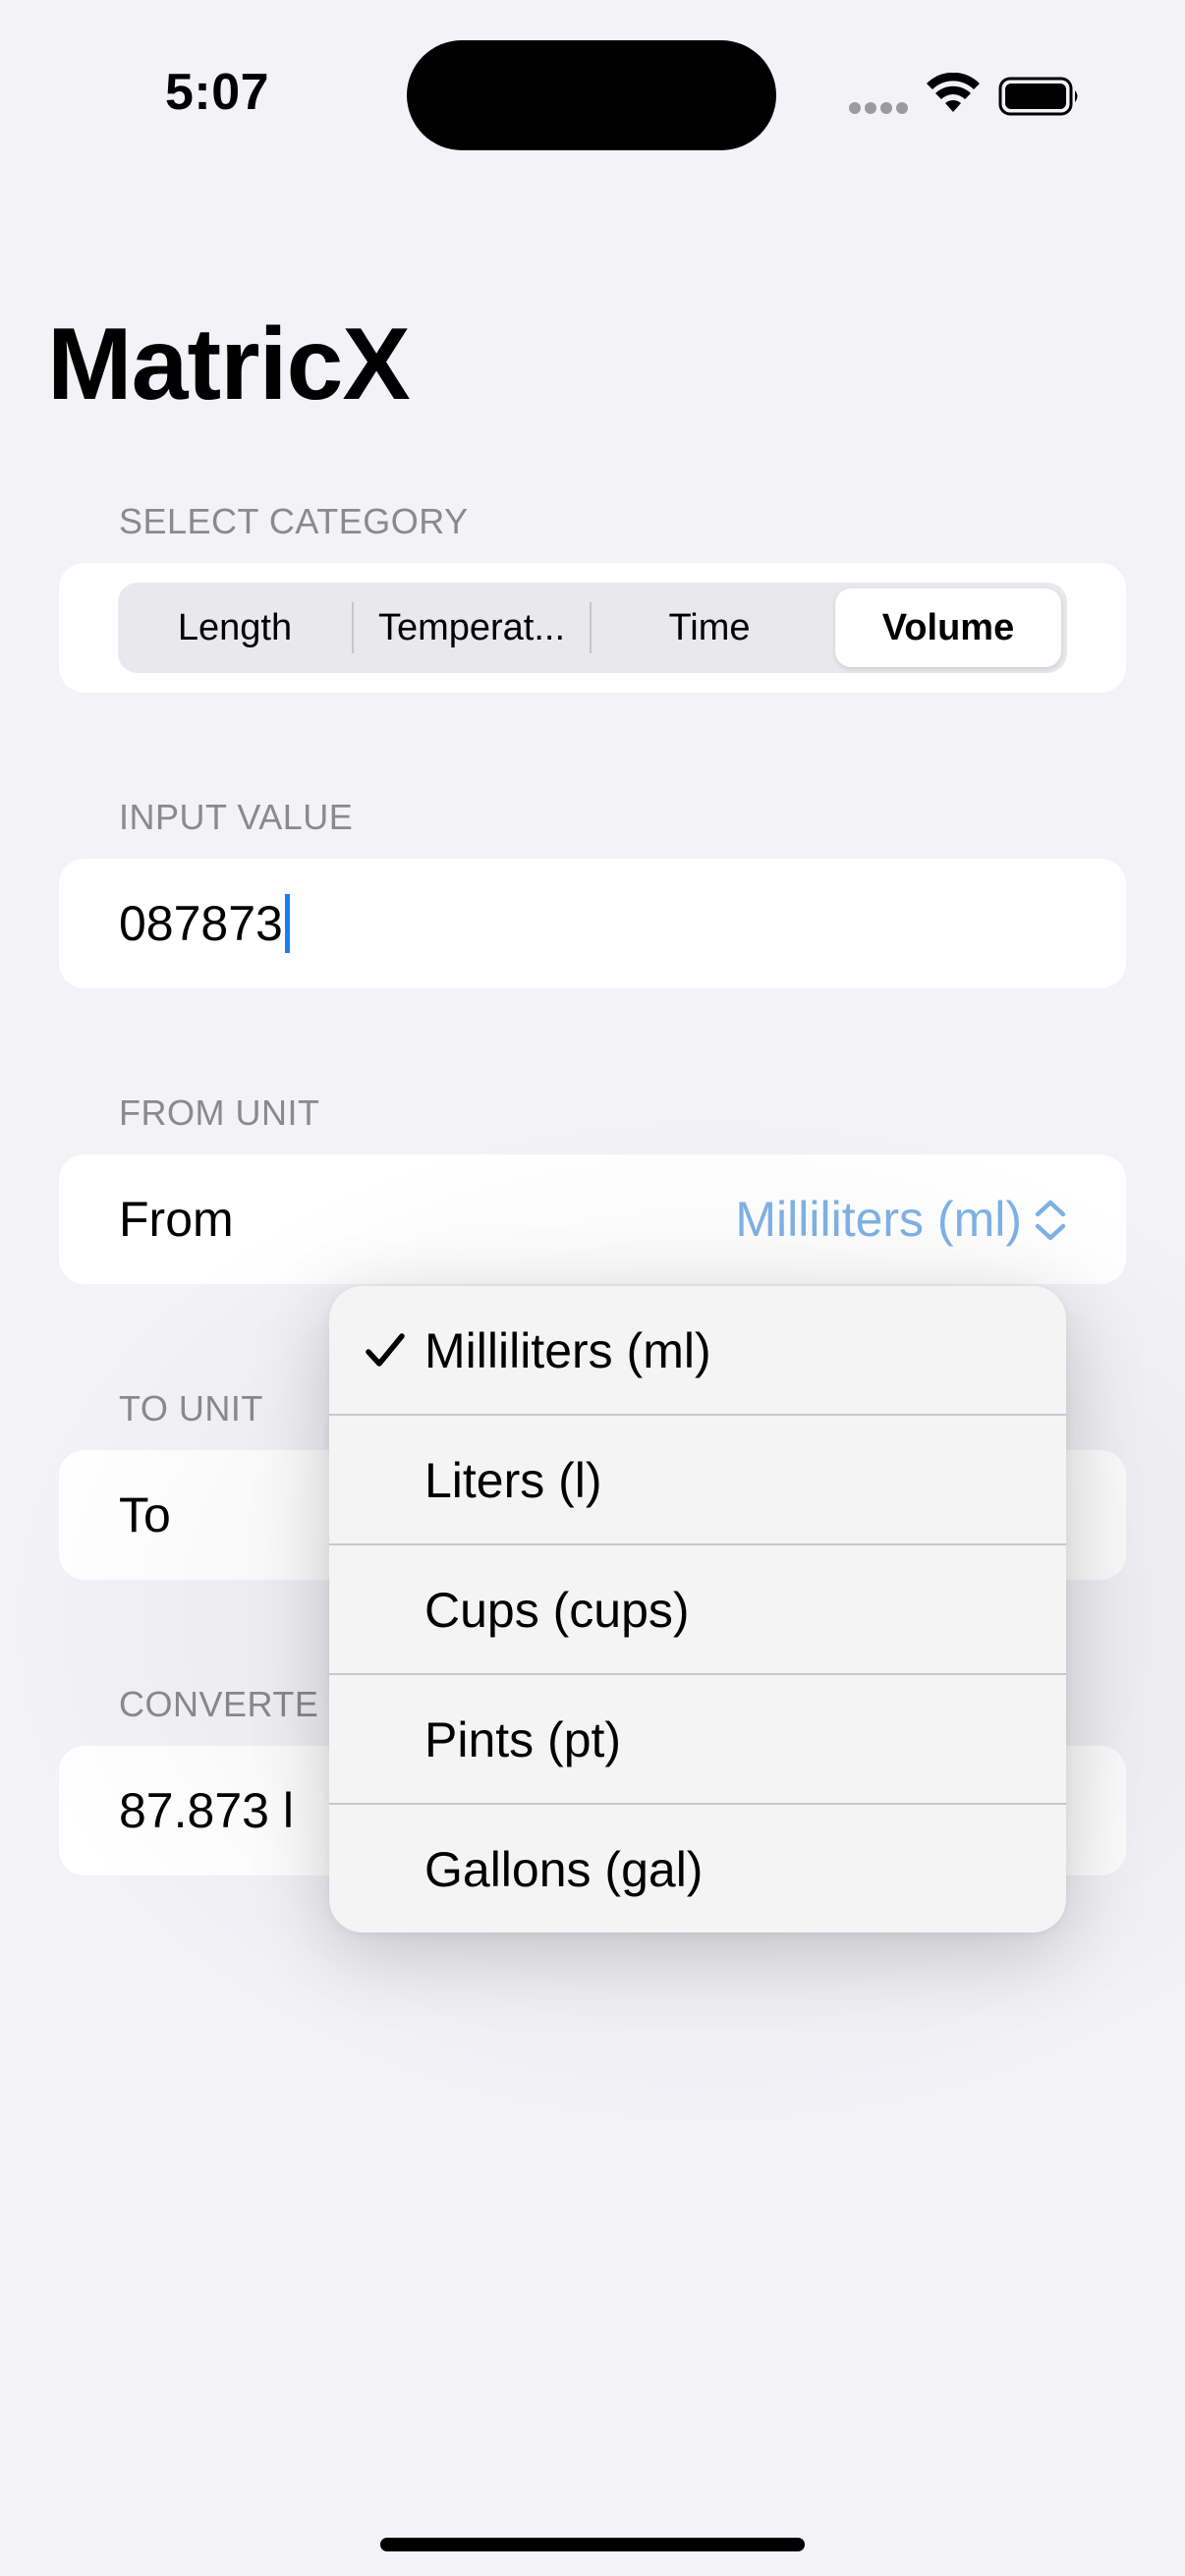 The width and height of the screenshot is (1185, 2576). Describe the element at coordinates (177, 1219) in the screenshot. I see `from-label: From` at that location.